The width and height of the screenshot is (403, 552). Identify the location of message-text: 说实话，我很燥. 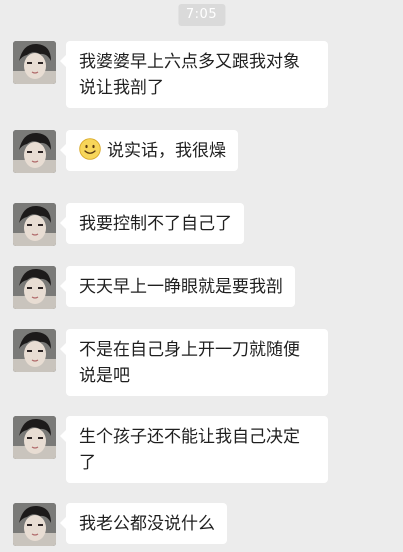
(166, 151).